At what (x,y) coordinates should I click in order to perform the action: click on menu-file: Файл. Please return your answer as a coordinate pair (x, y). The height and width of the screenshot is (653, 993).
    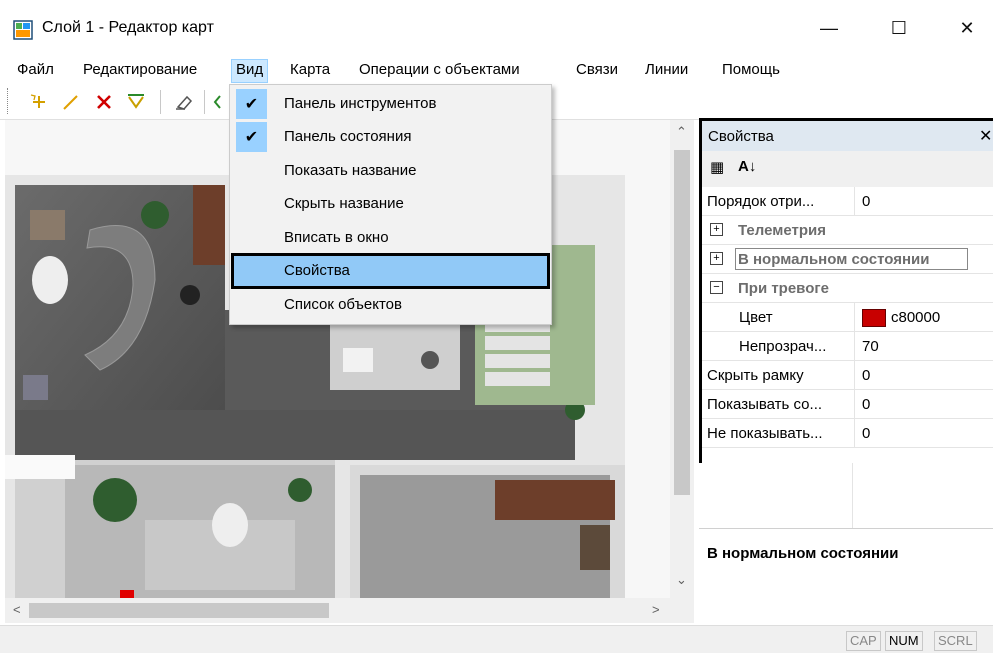
    Looking at the image, I should click on (35, 71).